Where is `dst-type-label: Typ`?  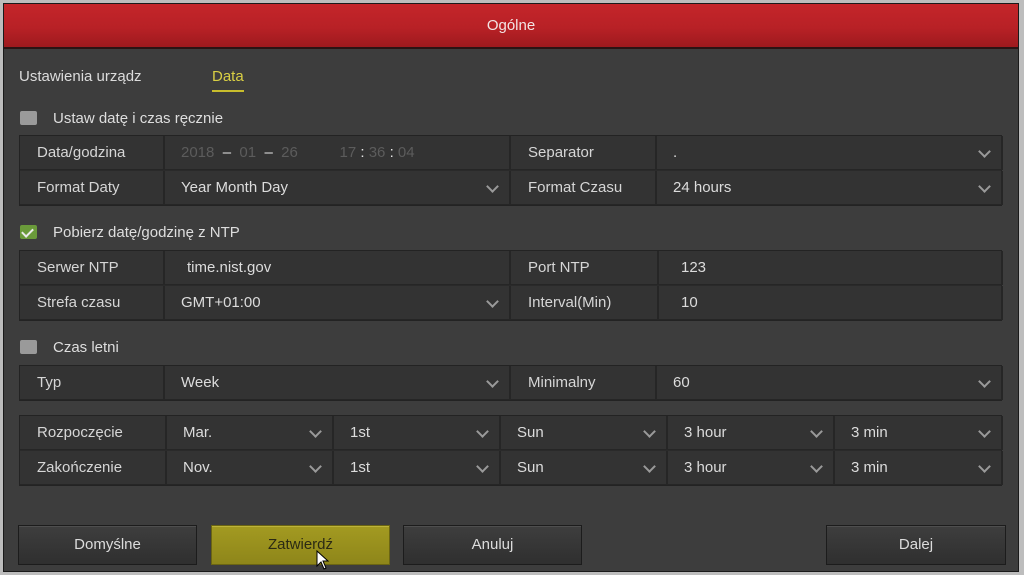
dst-type-label: Typ is located at coordinates (92, 383).